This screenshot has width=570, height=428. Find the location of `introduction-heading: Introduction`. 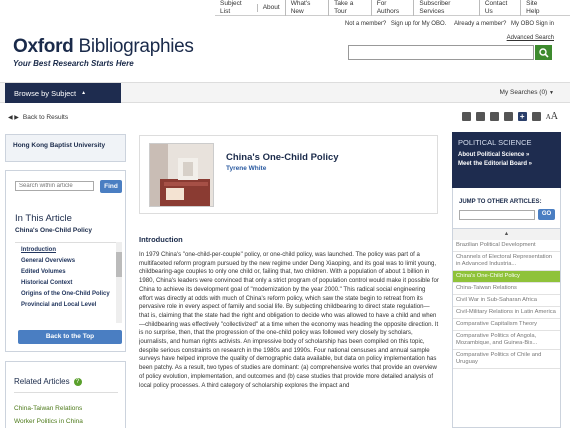

introduction-heading: Introduction is located at coordinates (161, 239).